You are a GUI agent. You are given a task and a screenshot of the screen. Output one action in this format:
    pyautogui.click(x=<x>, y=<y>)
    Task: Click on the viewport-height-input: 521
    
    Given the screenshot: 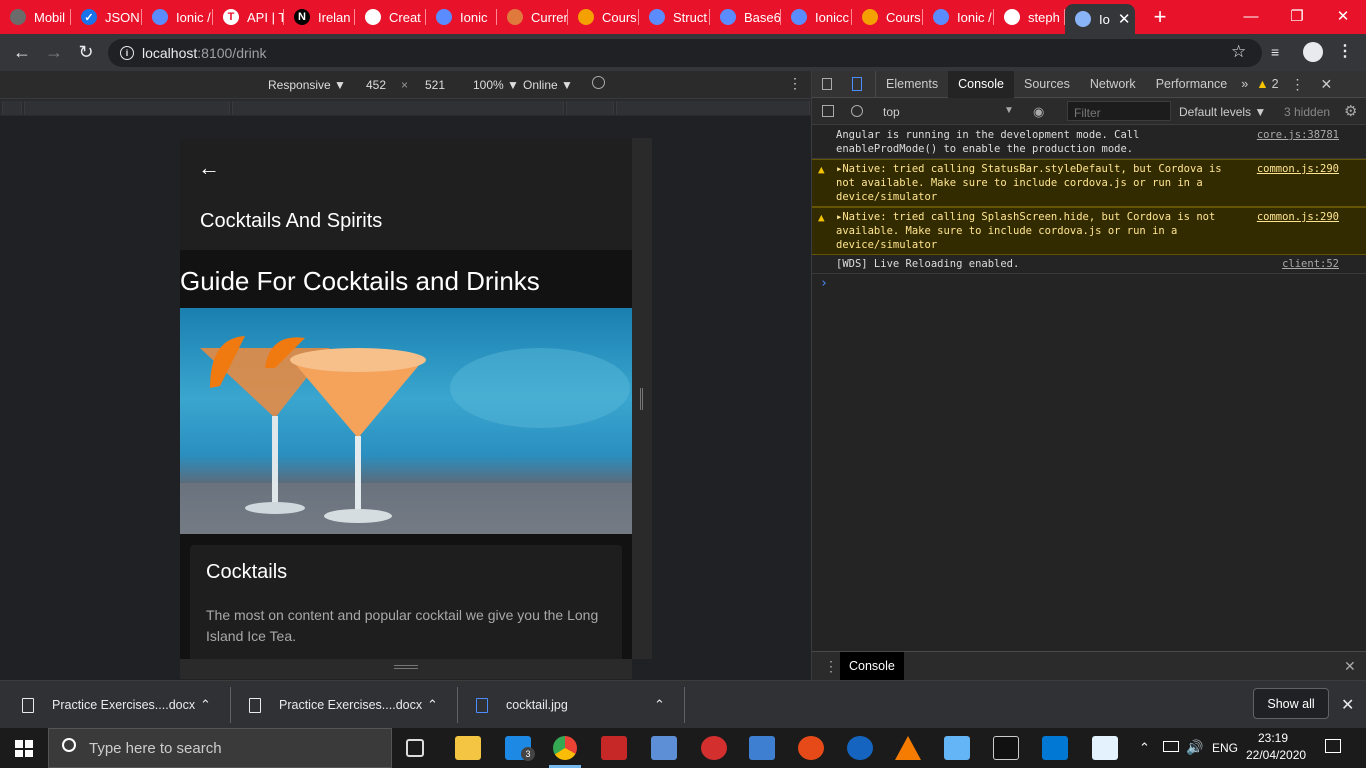 What is the action you would take?
    pyautogui.click(x=435, y=85)
    